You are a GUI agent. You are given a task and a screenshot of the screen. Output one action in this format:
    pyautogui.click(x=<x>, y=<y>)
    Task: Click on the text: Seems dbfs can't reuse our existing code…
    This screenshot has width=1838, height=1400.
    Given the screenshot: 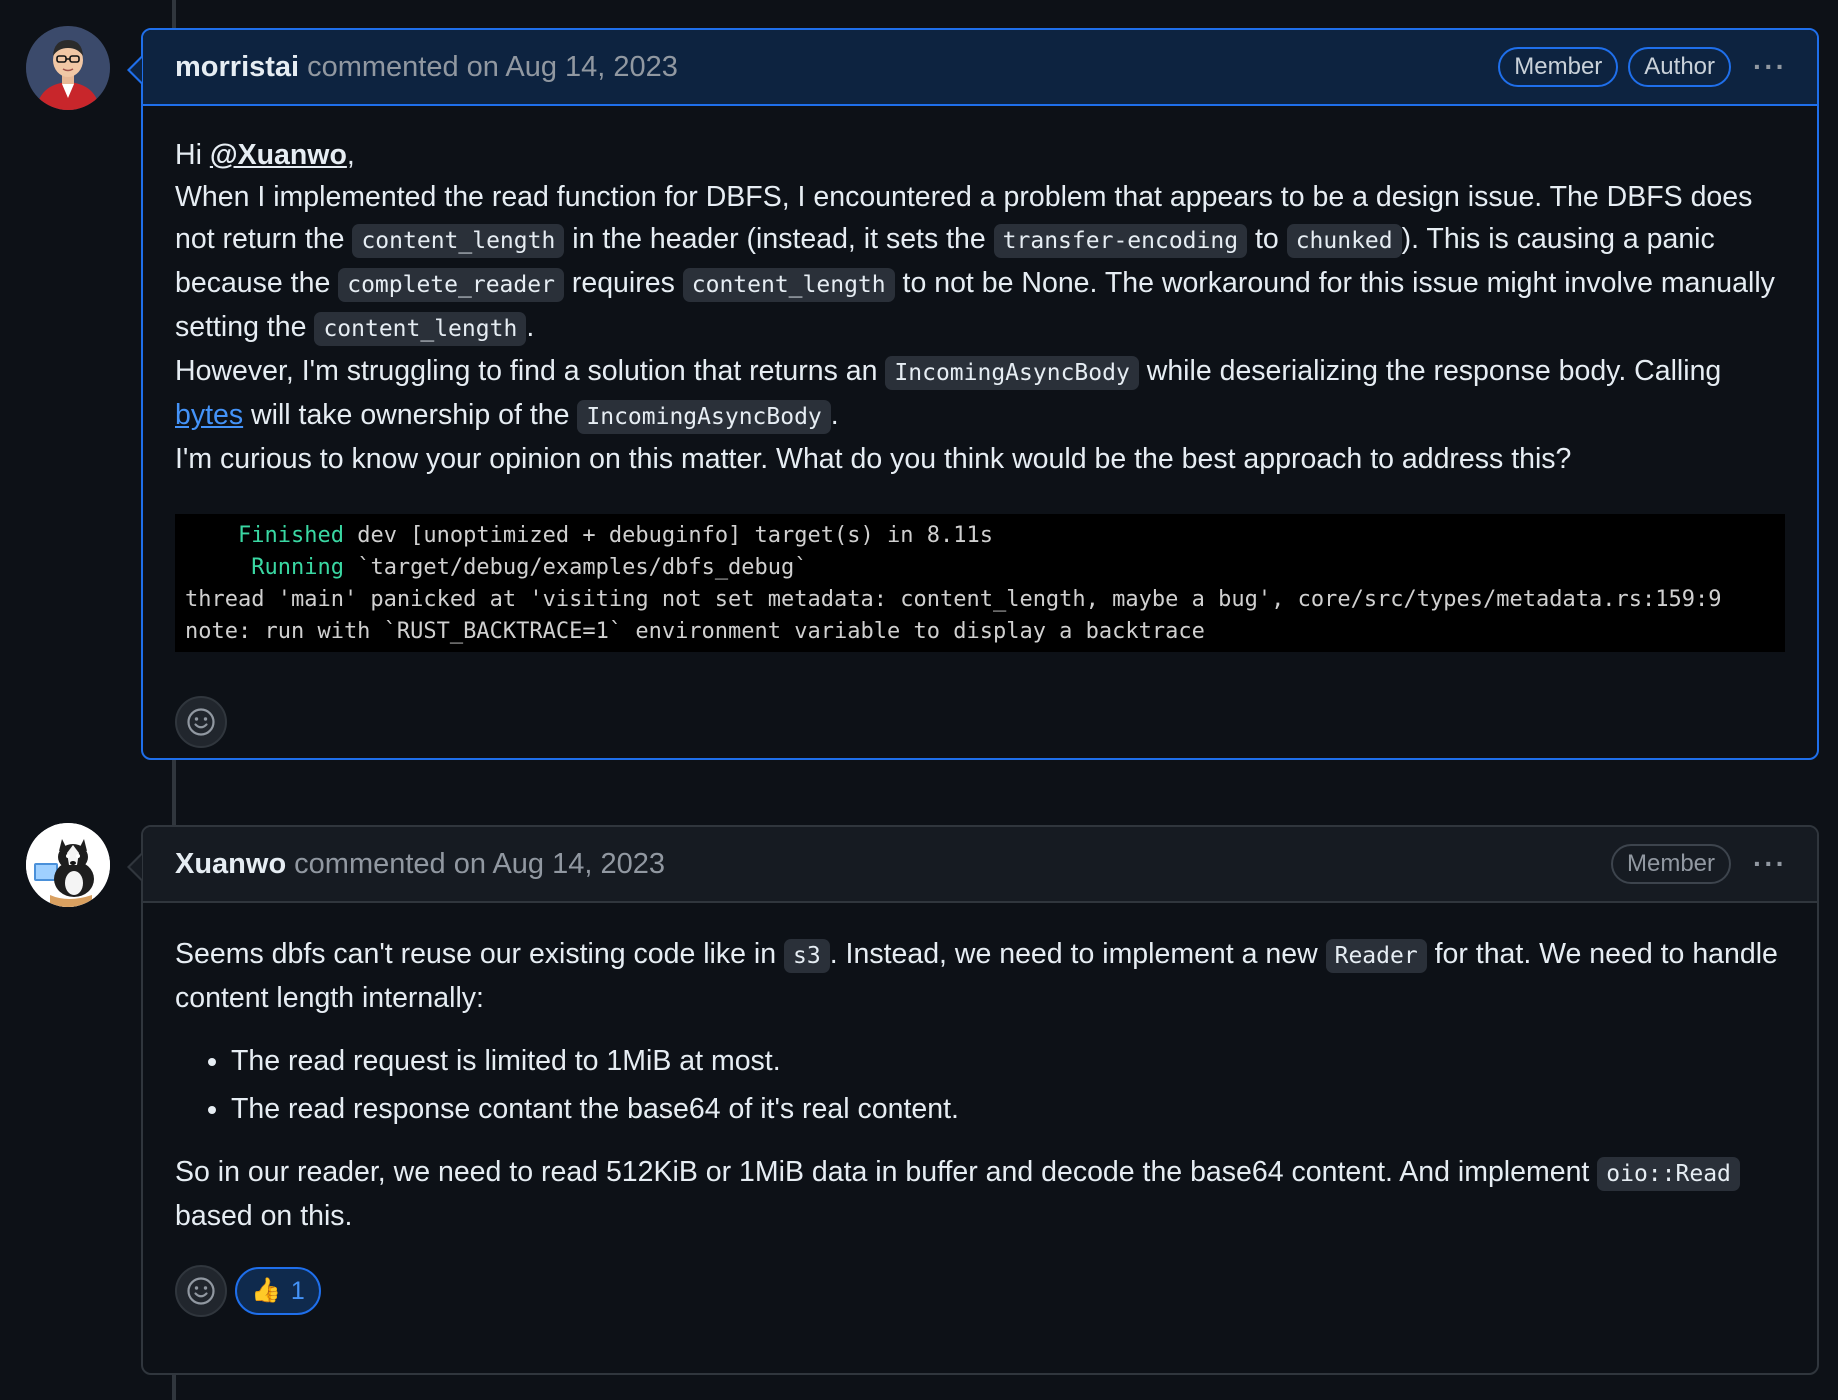 What is the action you would take?
    pyautogui.click(x=480, y=954)
    